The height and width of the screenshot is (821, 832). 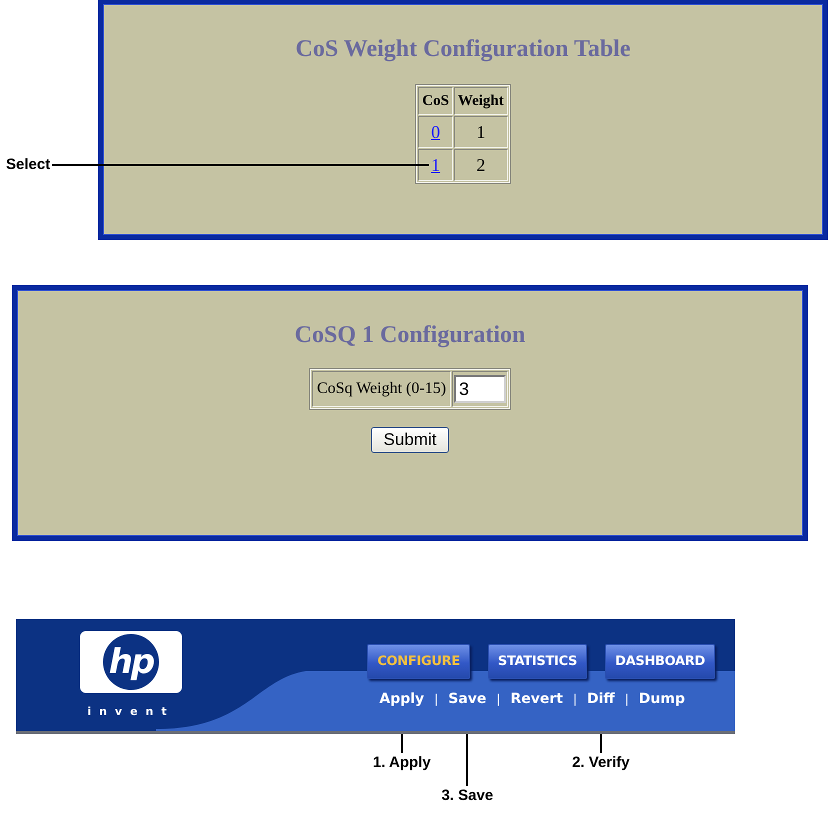 I want to click on callout-label: 2. Verify, so click(x=601, y=762).